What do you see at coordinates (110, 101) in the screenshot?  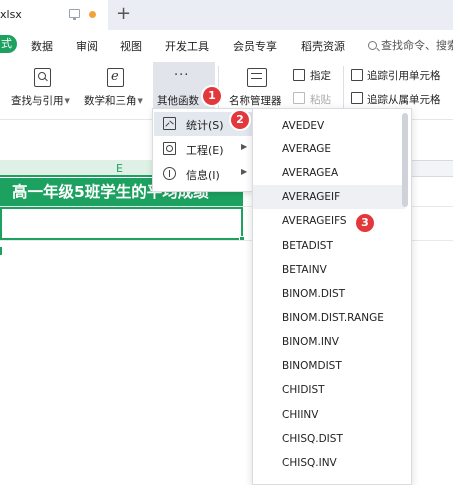 I see `math-trig-label: 数学和三角` at bounding box center [110, 101].